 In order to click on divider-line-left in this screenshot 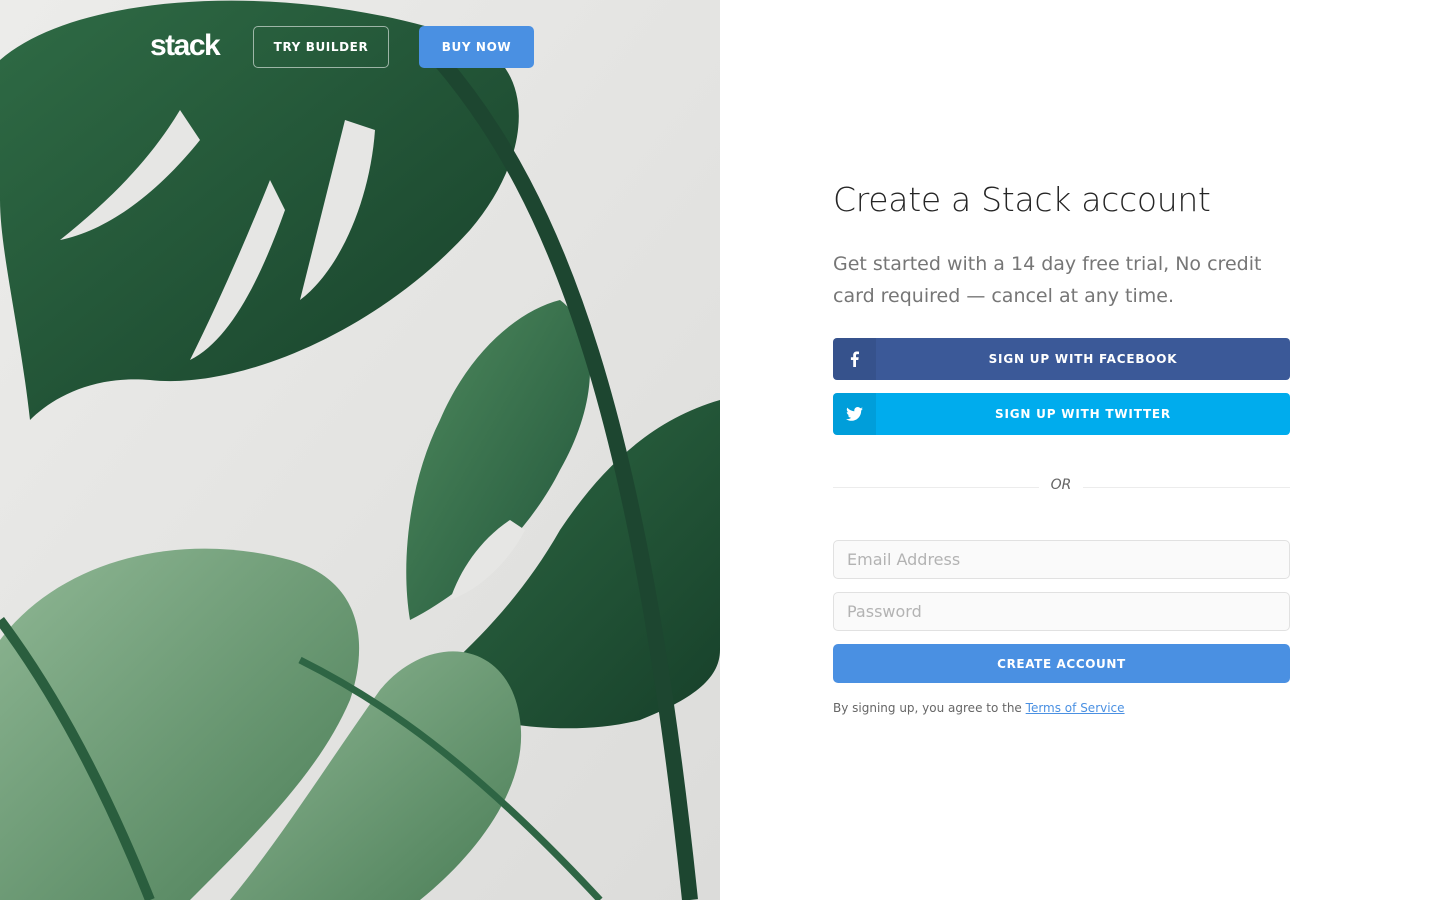, I will do `click(936, 487)`.